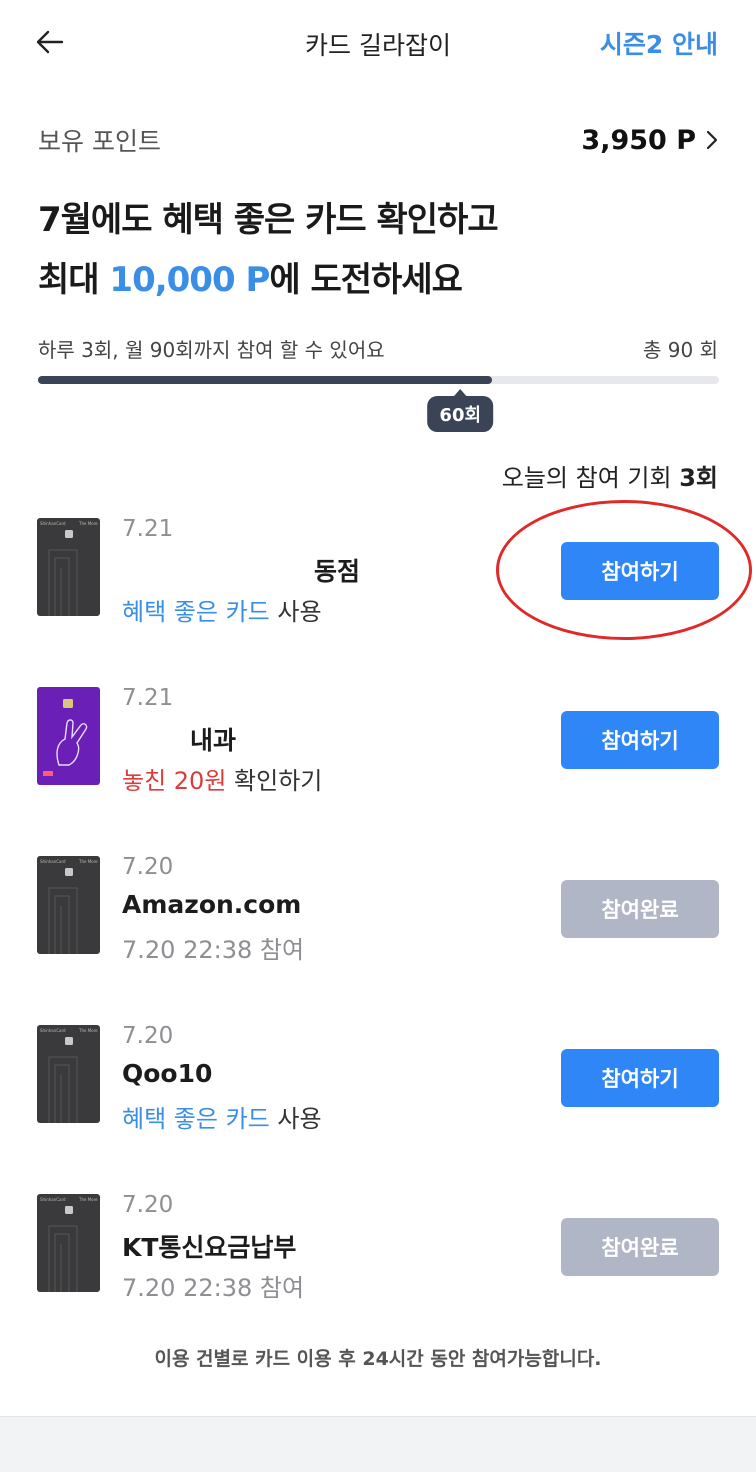 Image resolution: width=756 pixels, height=1472 pixels. What do you see at coordinates (378, 1359) in the screenshot?
I see `footnote: 이용 건별로 카드 이용 후 24시간 동안 참여가능합니다.` at bounding box center [378, 1359].